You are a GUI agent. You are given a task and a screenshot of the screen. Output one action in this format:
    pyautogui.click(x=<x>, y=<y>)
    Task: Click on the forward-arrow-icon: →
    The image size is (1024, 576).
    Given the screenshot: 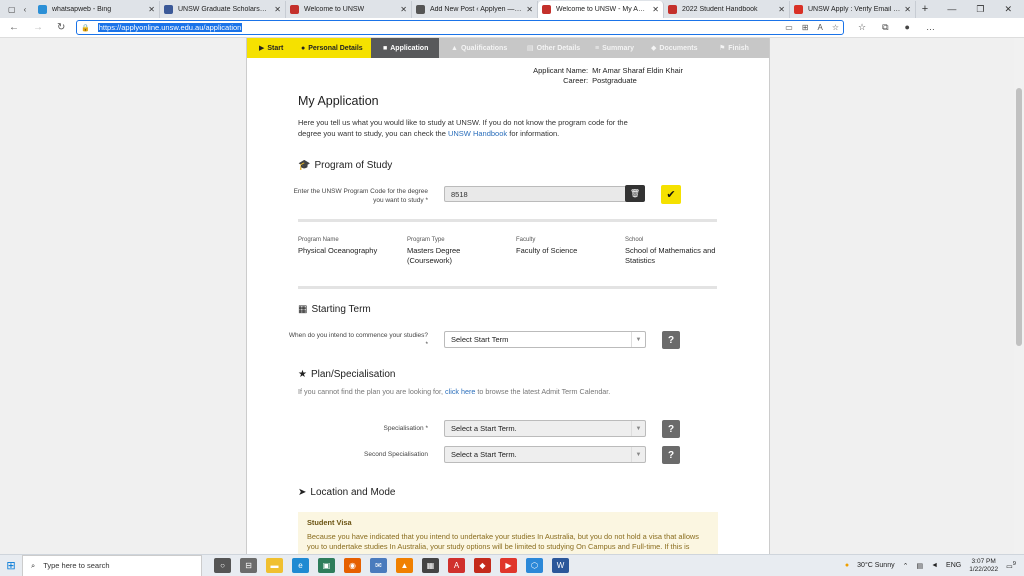 What is the action you would take?
    pyautogui.click(x=38, y=27)
    